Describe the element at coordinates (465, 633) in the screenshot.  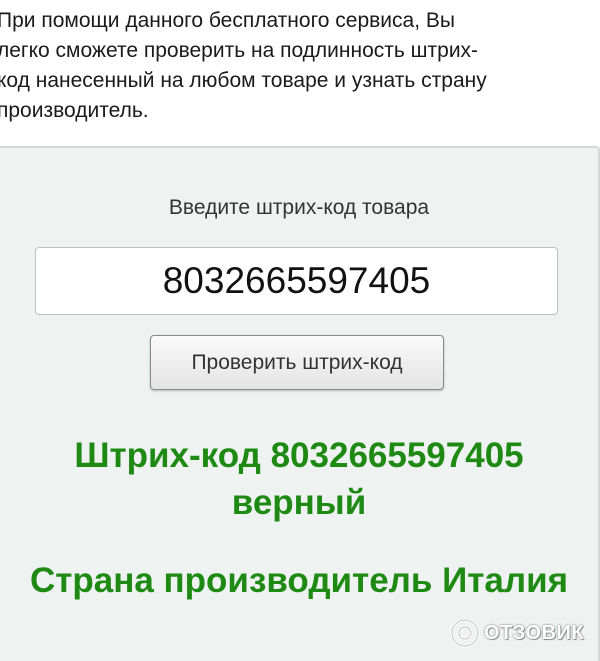
I see `otzovik-logo-icon` at that location.